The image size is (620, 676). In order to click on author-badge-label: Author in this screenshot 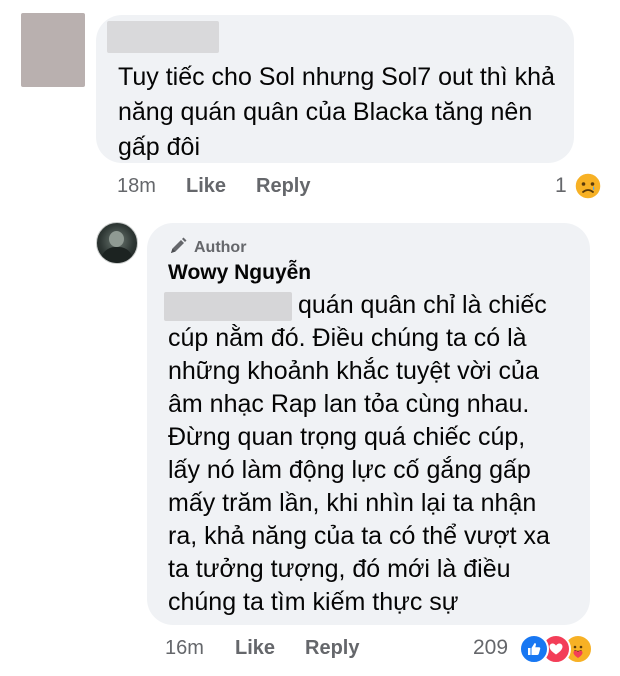, I will do `click(220, 247)`.